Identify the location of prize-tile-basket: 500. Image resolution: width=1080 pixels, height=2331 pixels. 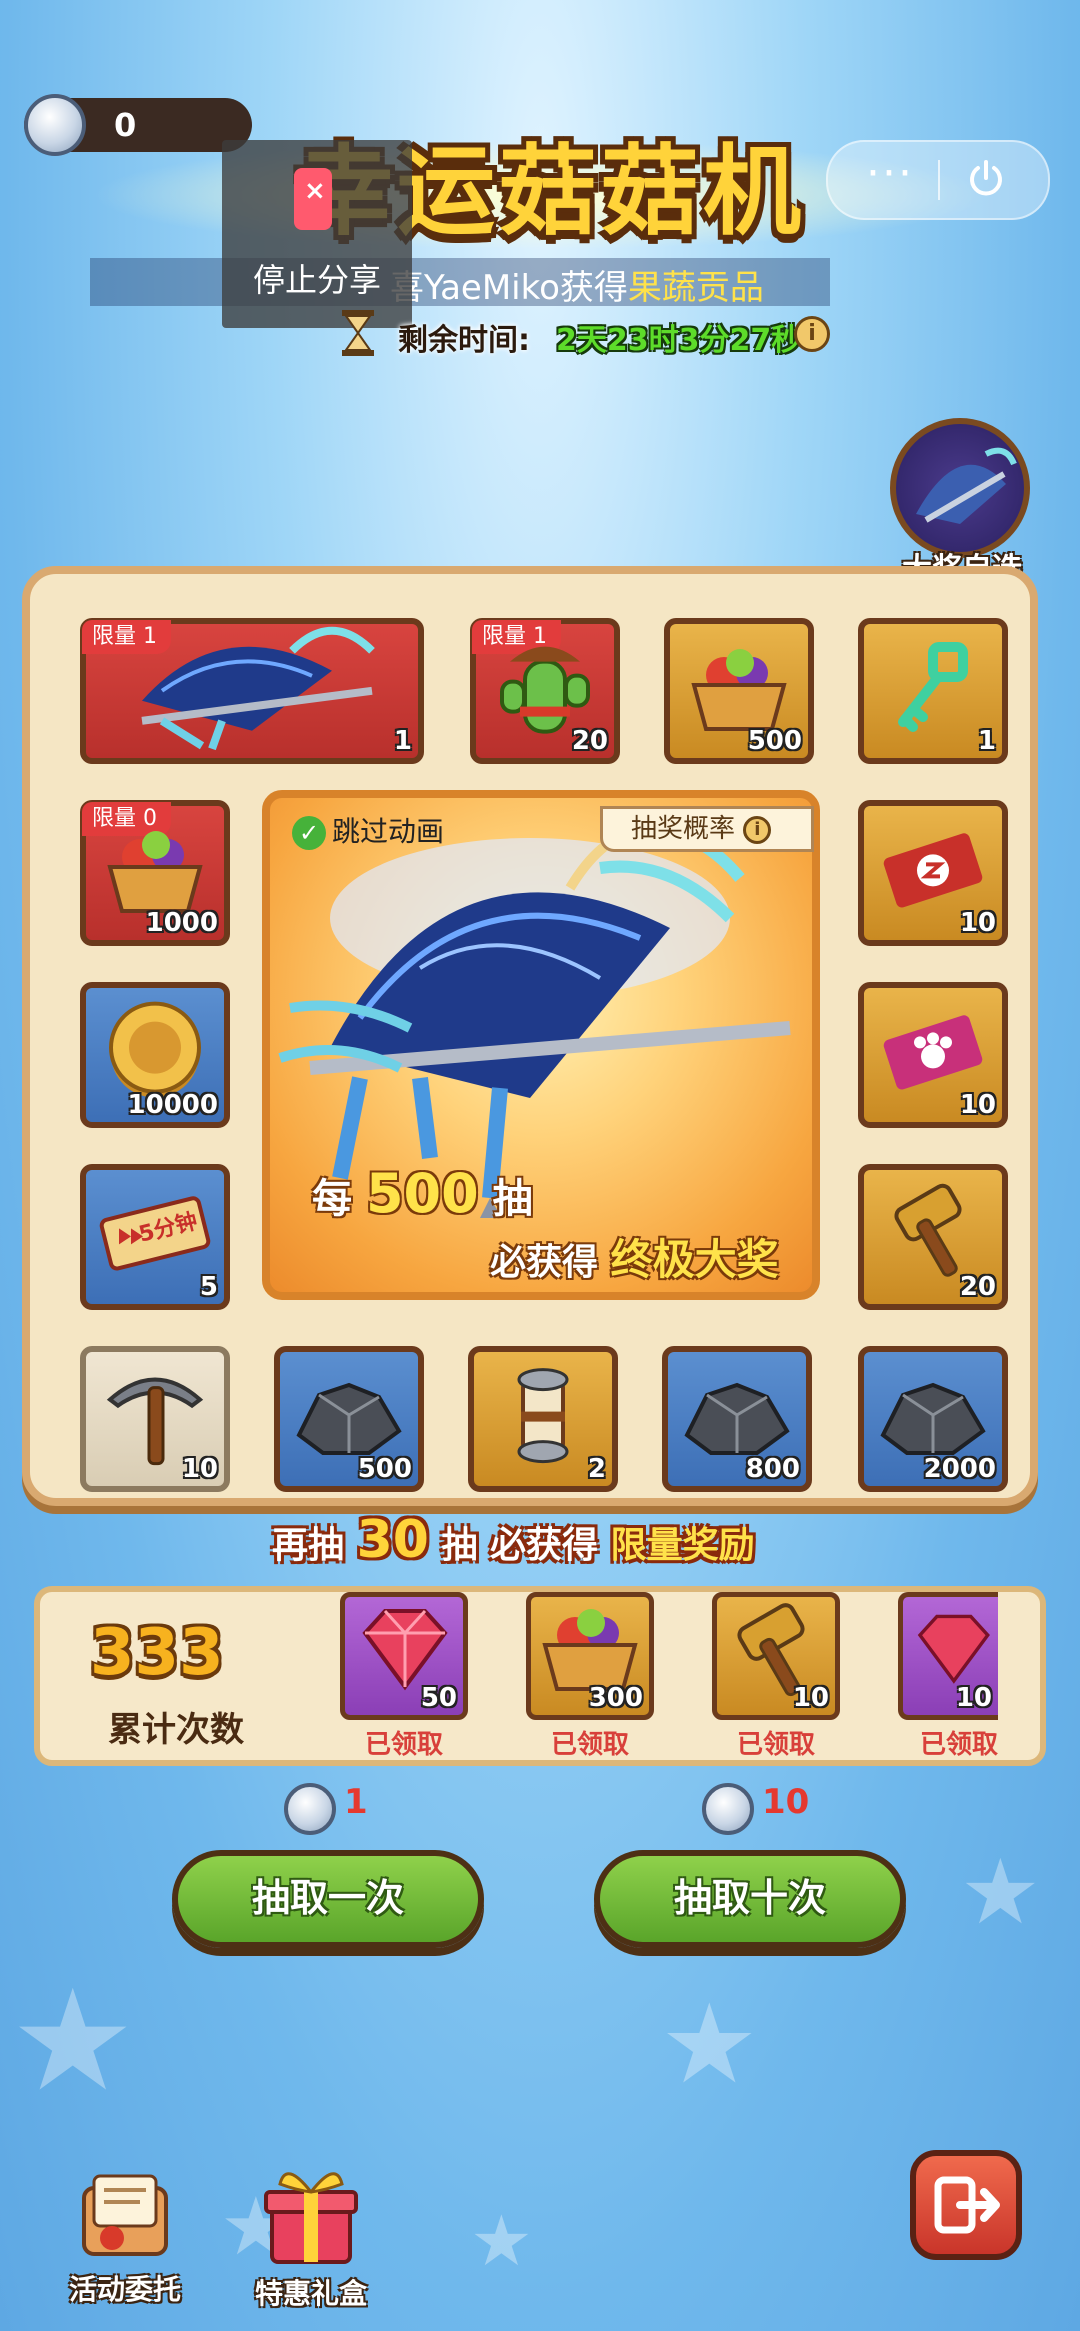
(739, 691).